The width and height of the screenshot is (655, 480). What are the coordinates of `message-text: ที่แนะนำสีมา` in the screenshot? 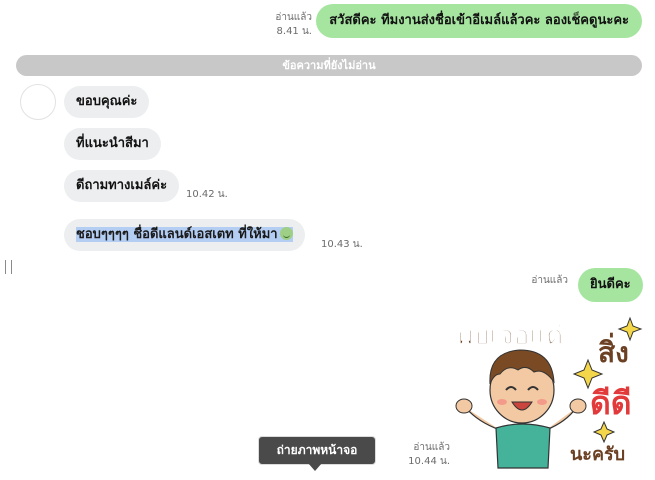 It's located at (112, 143).